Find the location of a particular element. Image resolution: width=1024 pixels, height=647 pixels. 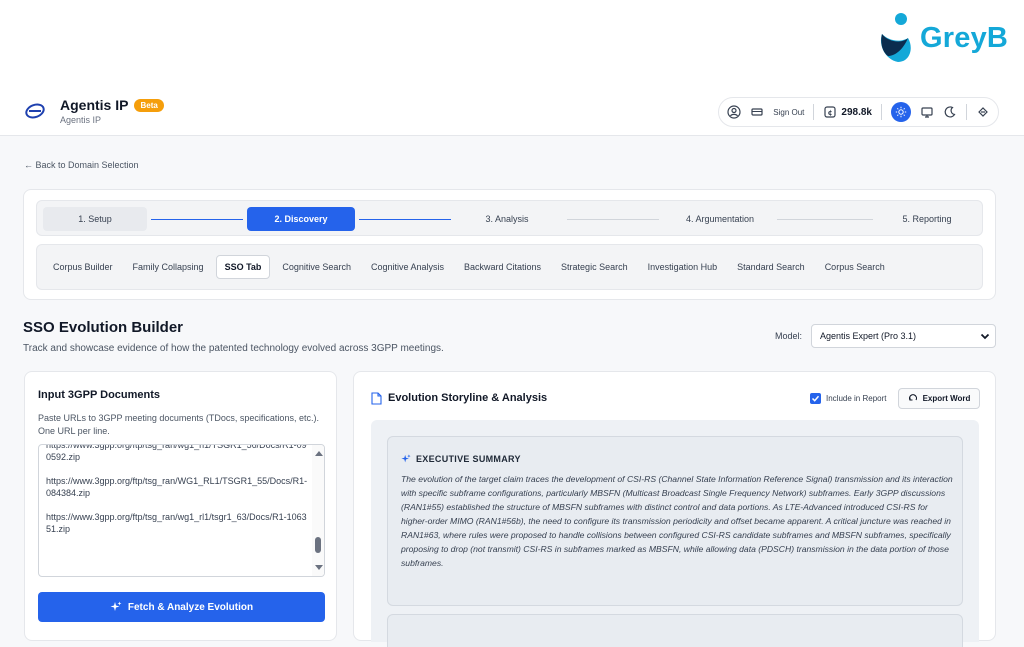

model-select: Agentis Expert (Pro 3.1) is located at coordinates (903, 336).